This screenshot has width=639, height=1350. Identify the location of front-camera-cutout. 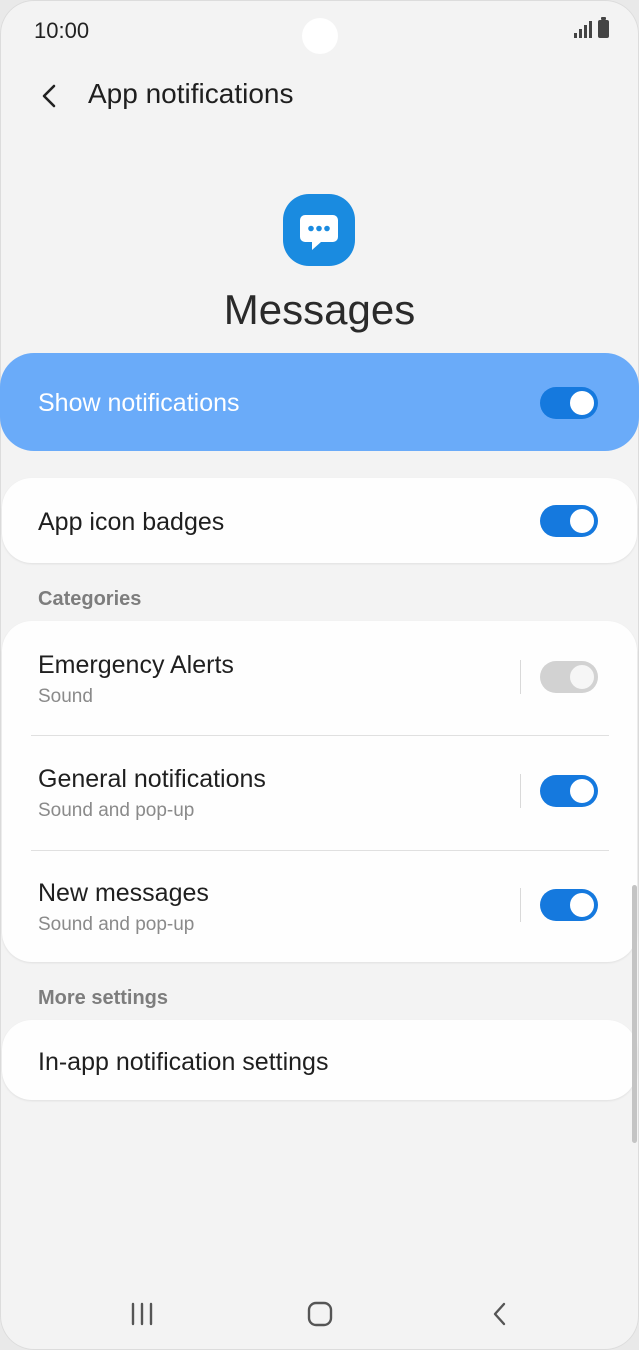
(320, 36).